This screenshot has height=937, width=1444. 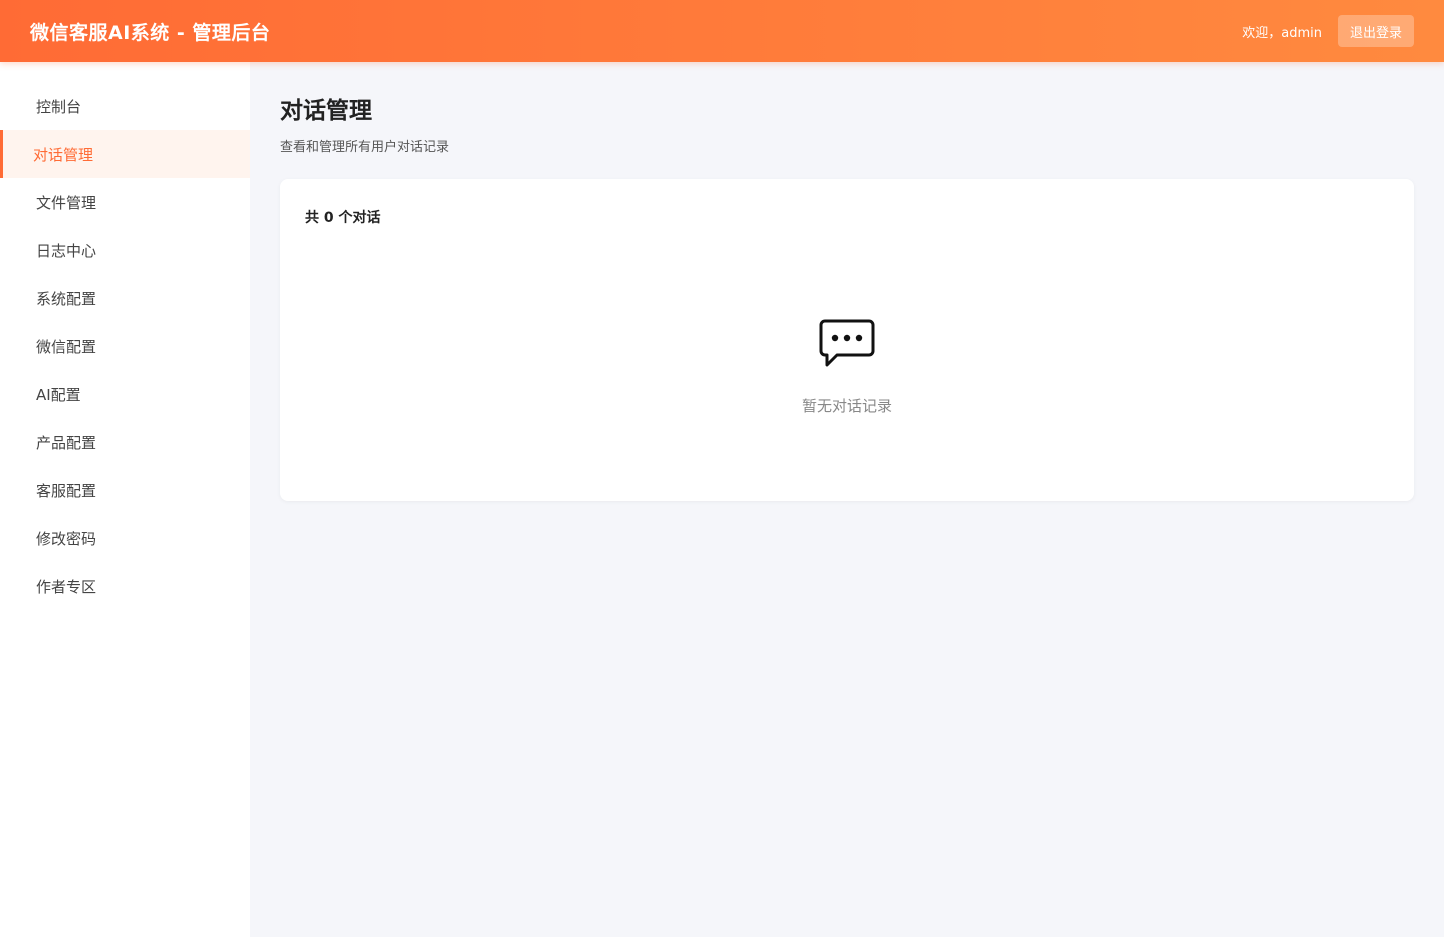 What do you see at coordinates (66, 442) in the screenshot?
I see `sidebar-item-label: 产品配置` at bounding box center [66, 442].